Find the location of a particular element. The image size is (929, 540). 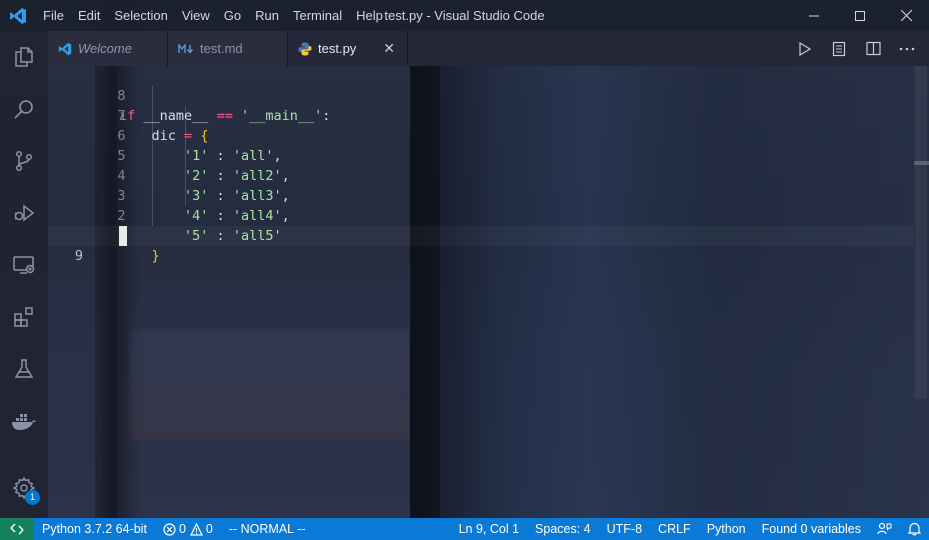

tab-test-py: test.py ✕ is located at coordinates (348, 48).